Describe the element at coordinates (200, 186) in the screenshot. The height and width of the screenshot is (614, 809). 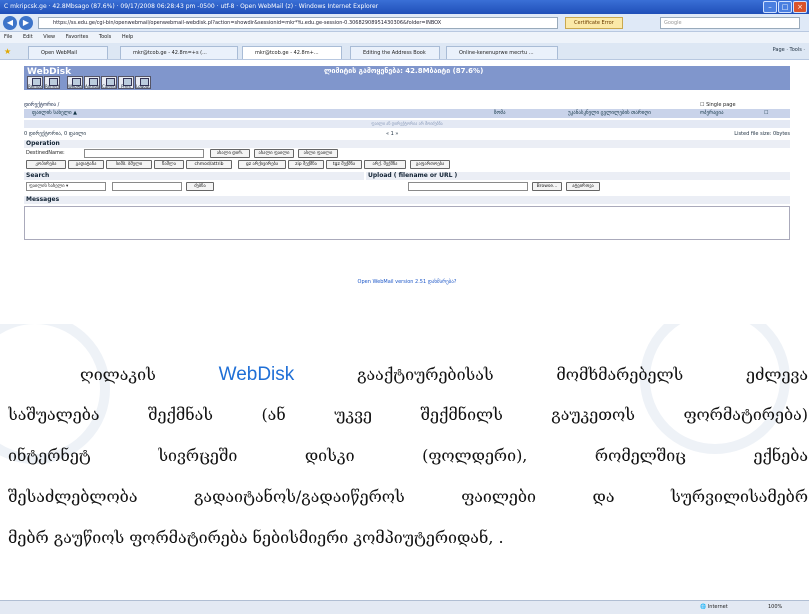
I see `search-button: ძებნა` at that location.